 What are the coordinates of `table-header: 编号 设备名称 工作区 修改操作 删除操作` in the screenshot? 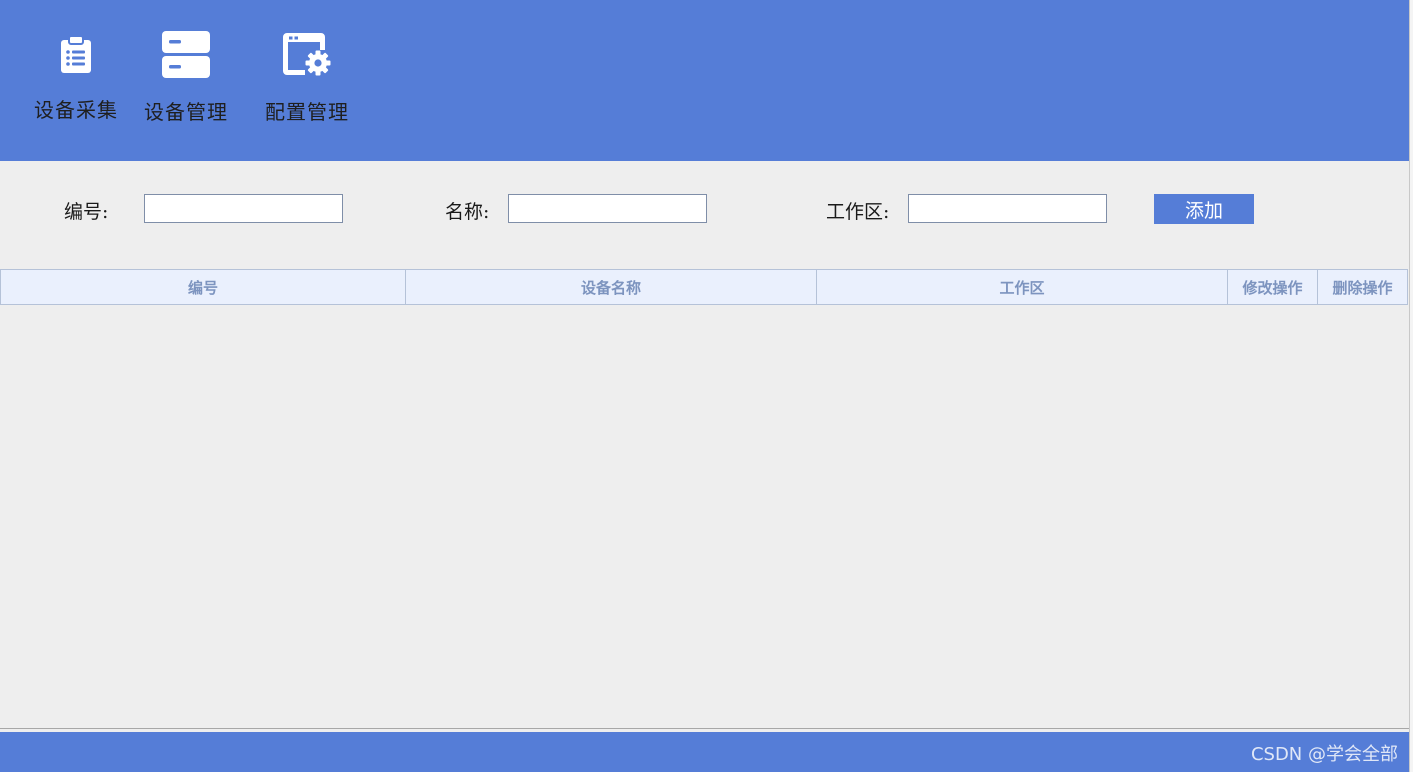 It's located at (704, 287).